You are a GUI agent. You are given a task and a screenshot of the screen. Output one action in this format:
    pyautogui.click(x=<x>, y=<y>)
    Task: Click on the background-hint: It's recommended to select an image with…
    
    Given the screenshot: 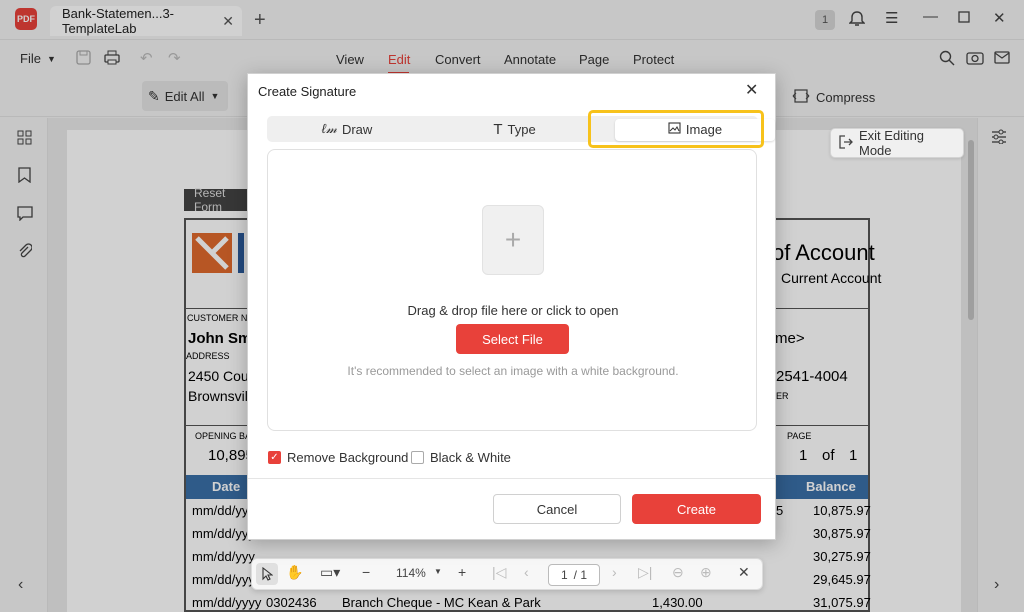 What is the action you would take?
    pyautogui.click(x=513, y=371)
    